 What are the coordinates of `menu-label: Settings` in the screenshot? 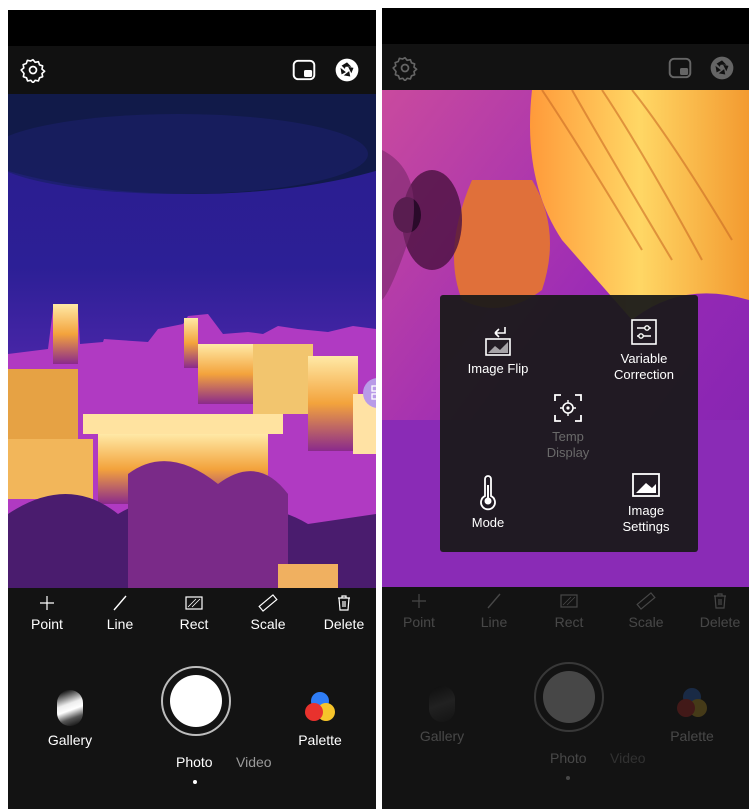 It's located at (646, 526).